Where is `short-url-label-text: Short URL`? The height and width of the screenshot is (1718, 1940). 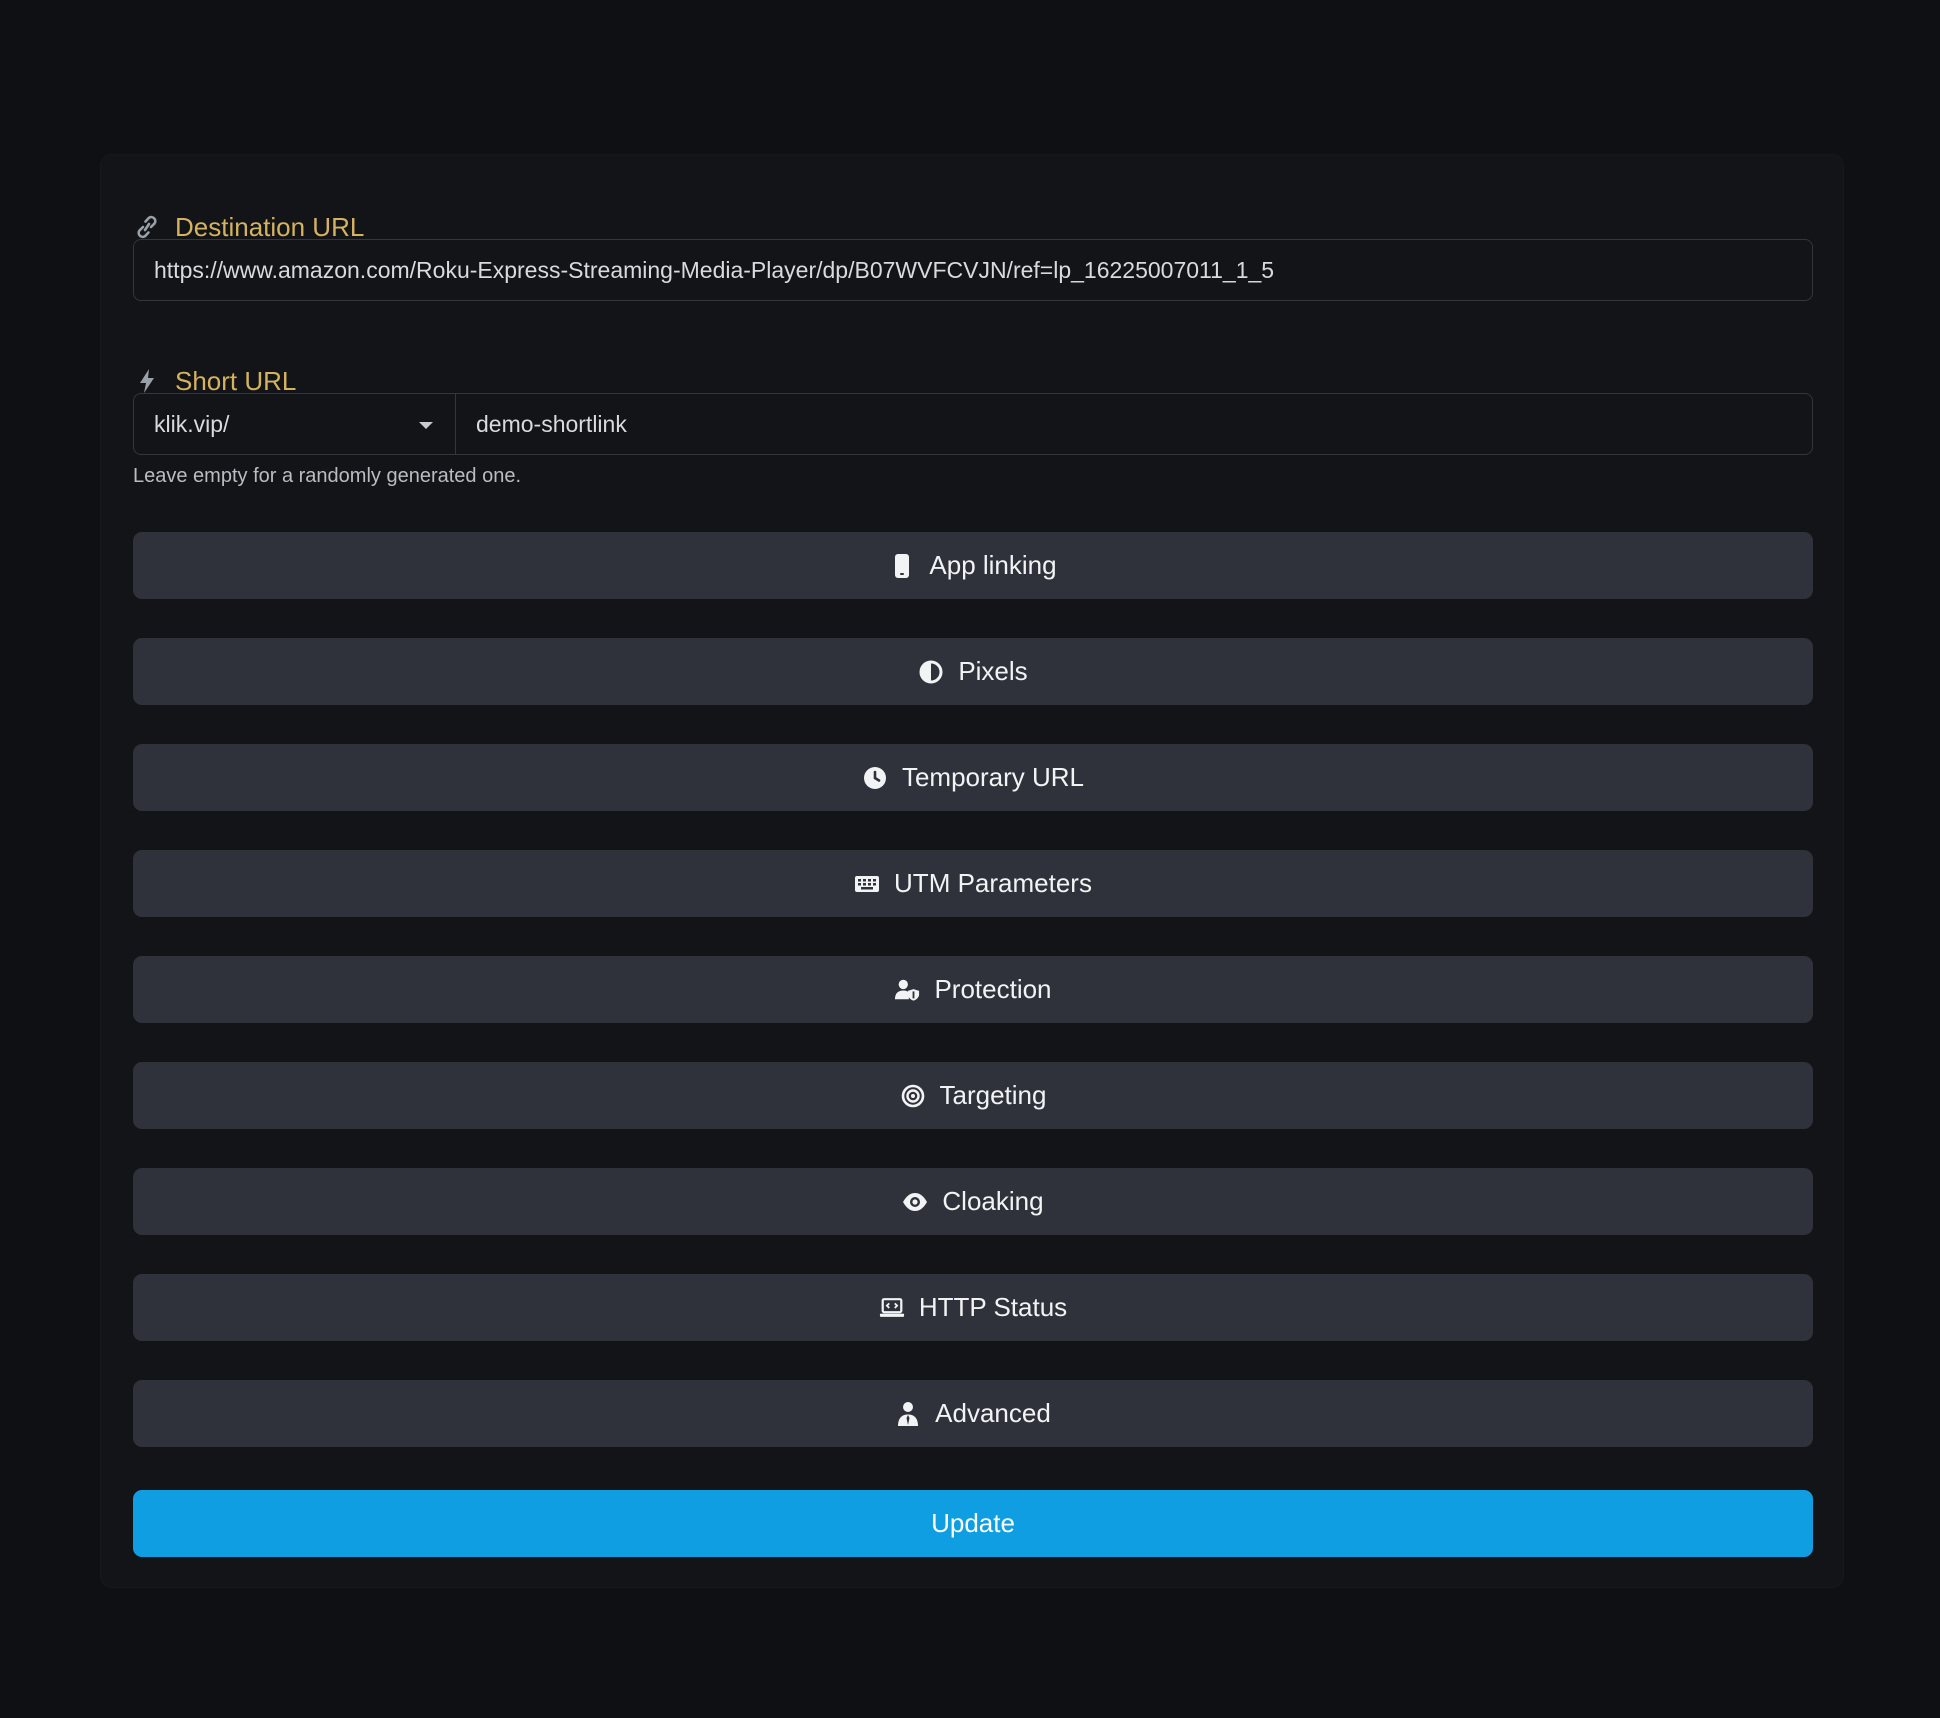
short-url-label-text: Short URL is located at coordinates (236, 380).